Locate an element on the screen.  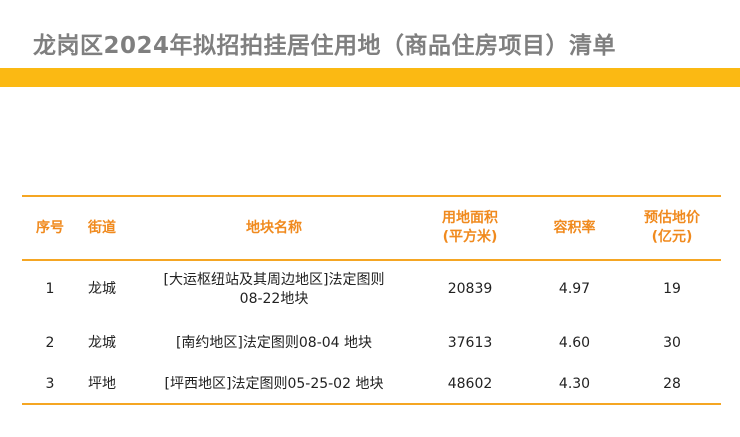
header-estimated-price: 预估地价 (亿元) is located at coordinates (672, 228).